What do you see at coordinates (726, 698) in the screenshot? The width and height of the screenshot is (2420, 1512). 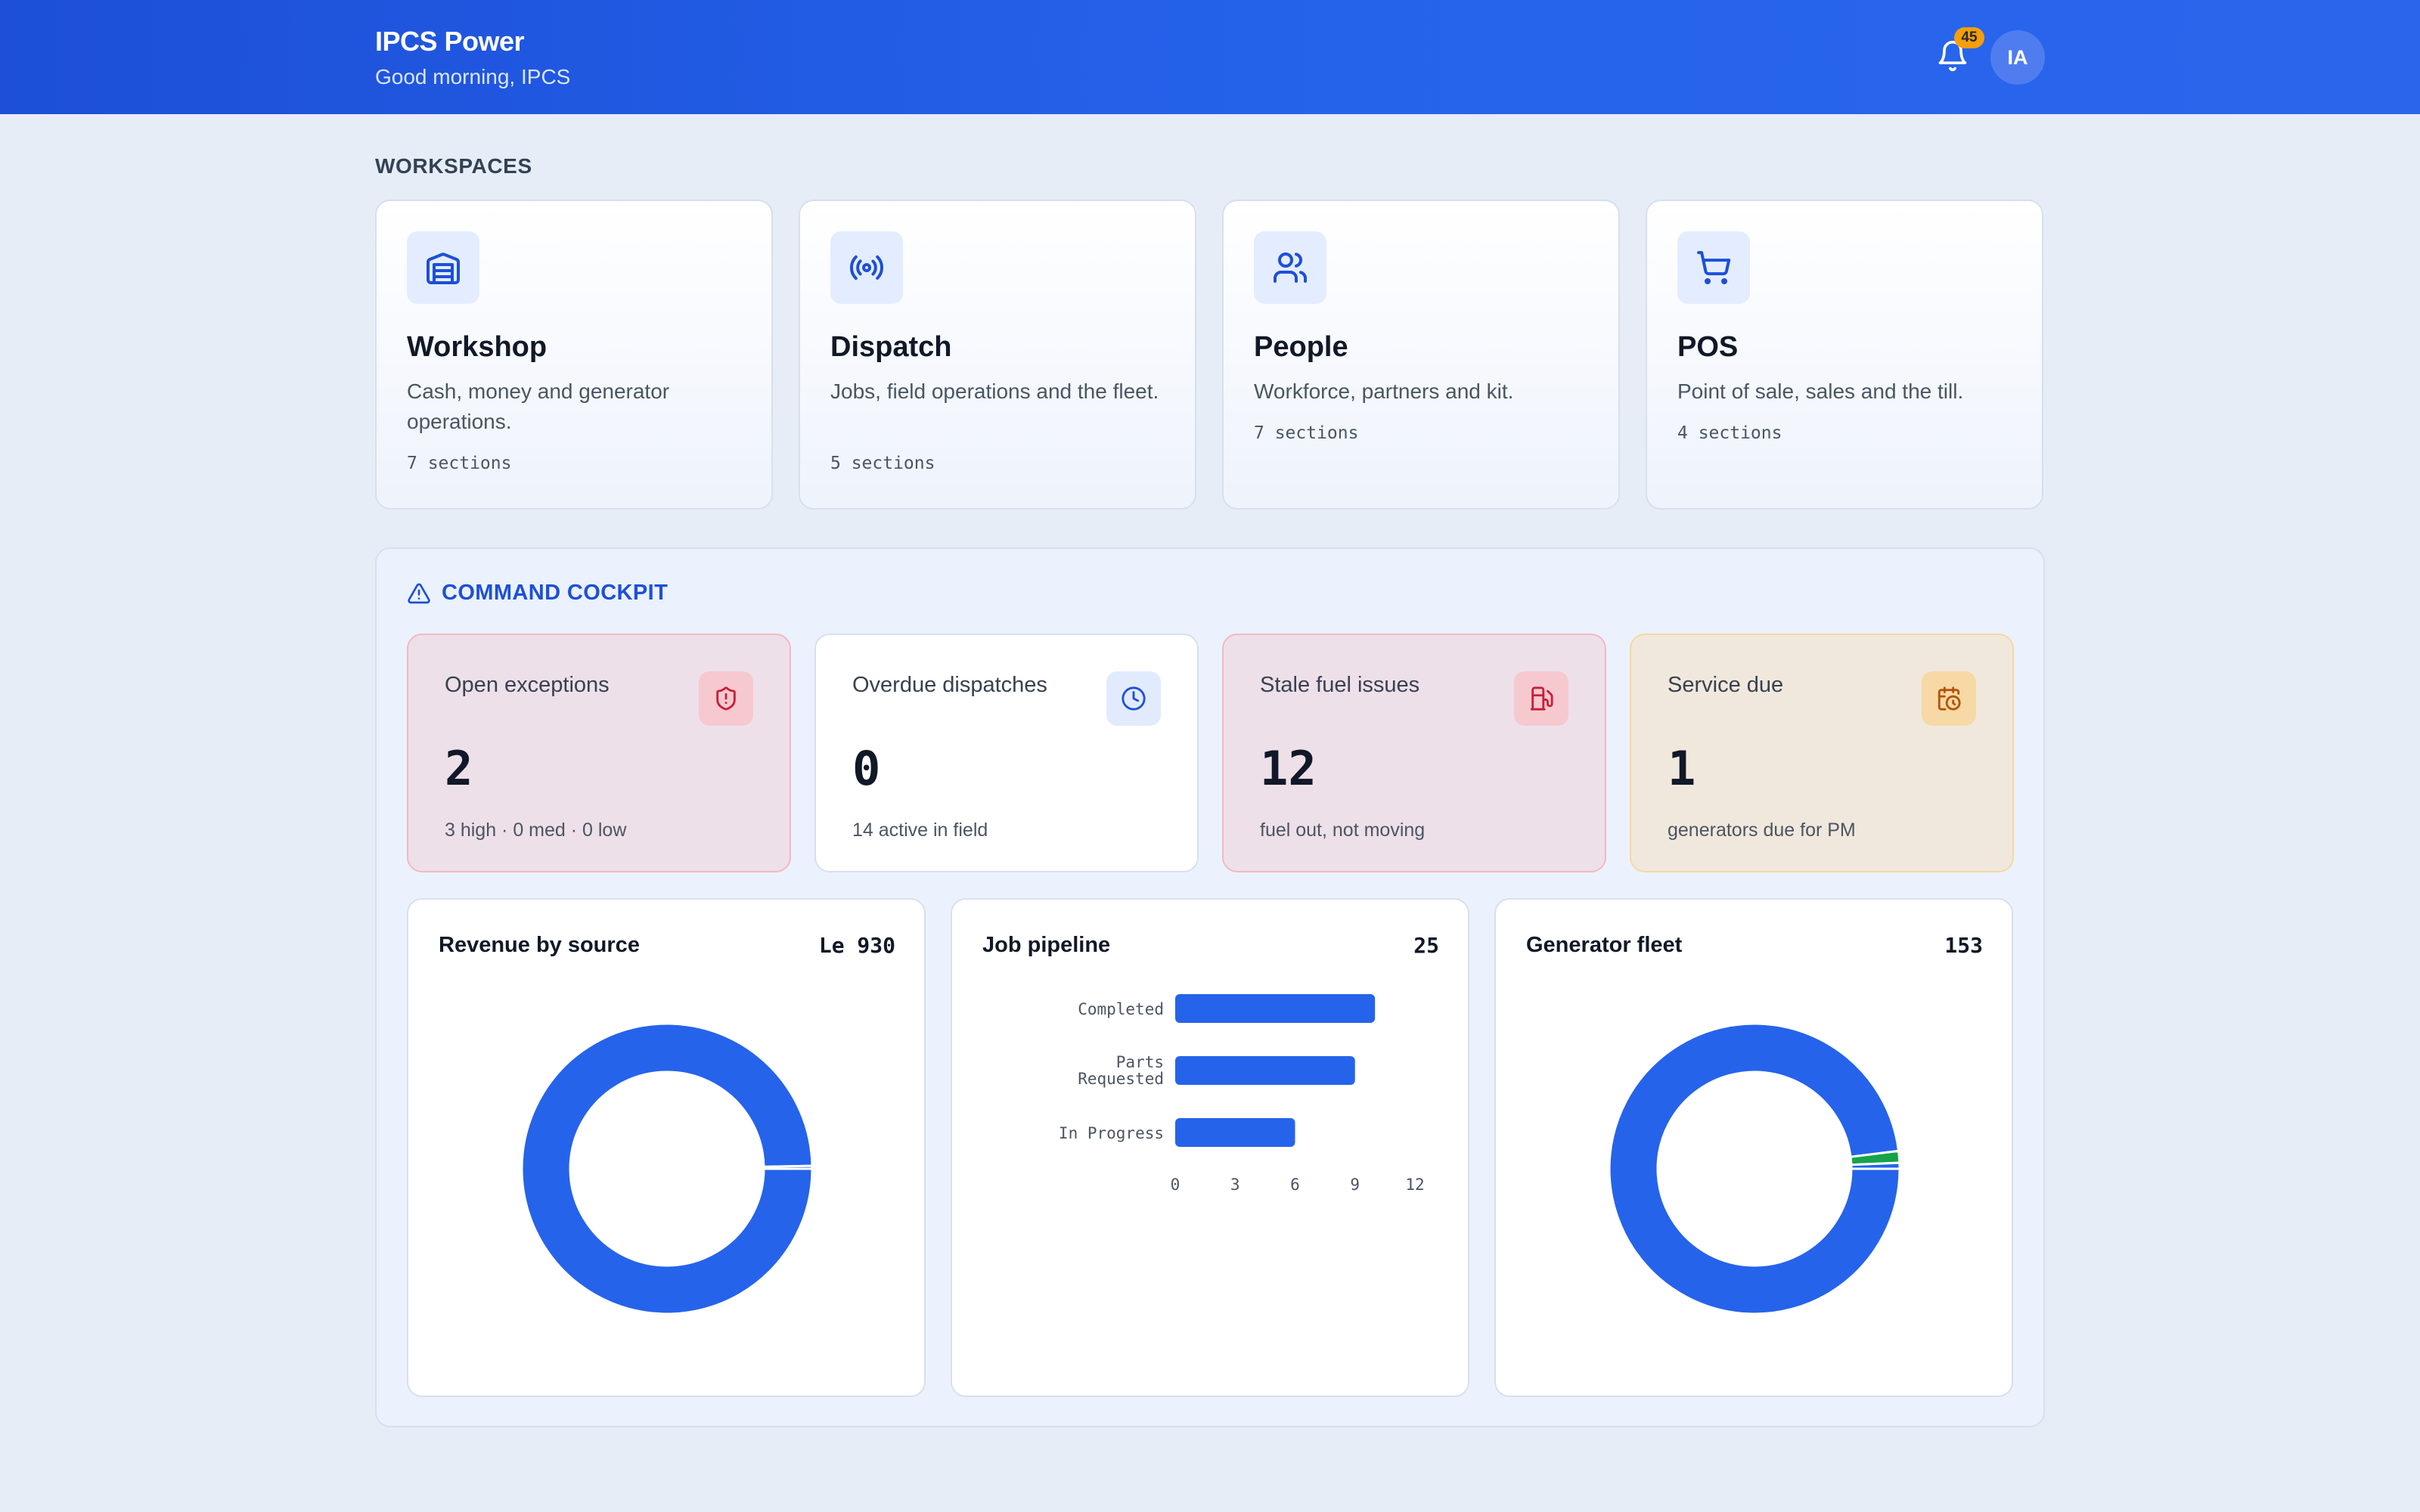 I see `shield-alert-icon` at bounding box center [726, 698].